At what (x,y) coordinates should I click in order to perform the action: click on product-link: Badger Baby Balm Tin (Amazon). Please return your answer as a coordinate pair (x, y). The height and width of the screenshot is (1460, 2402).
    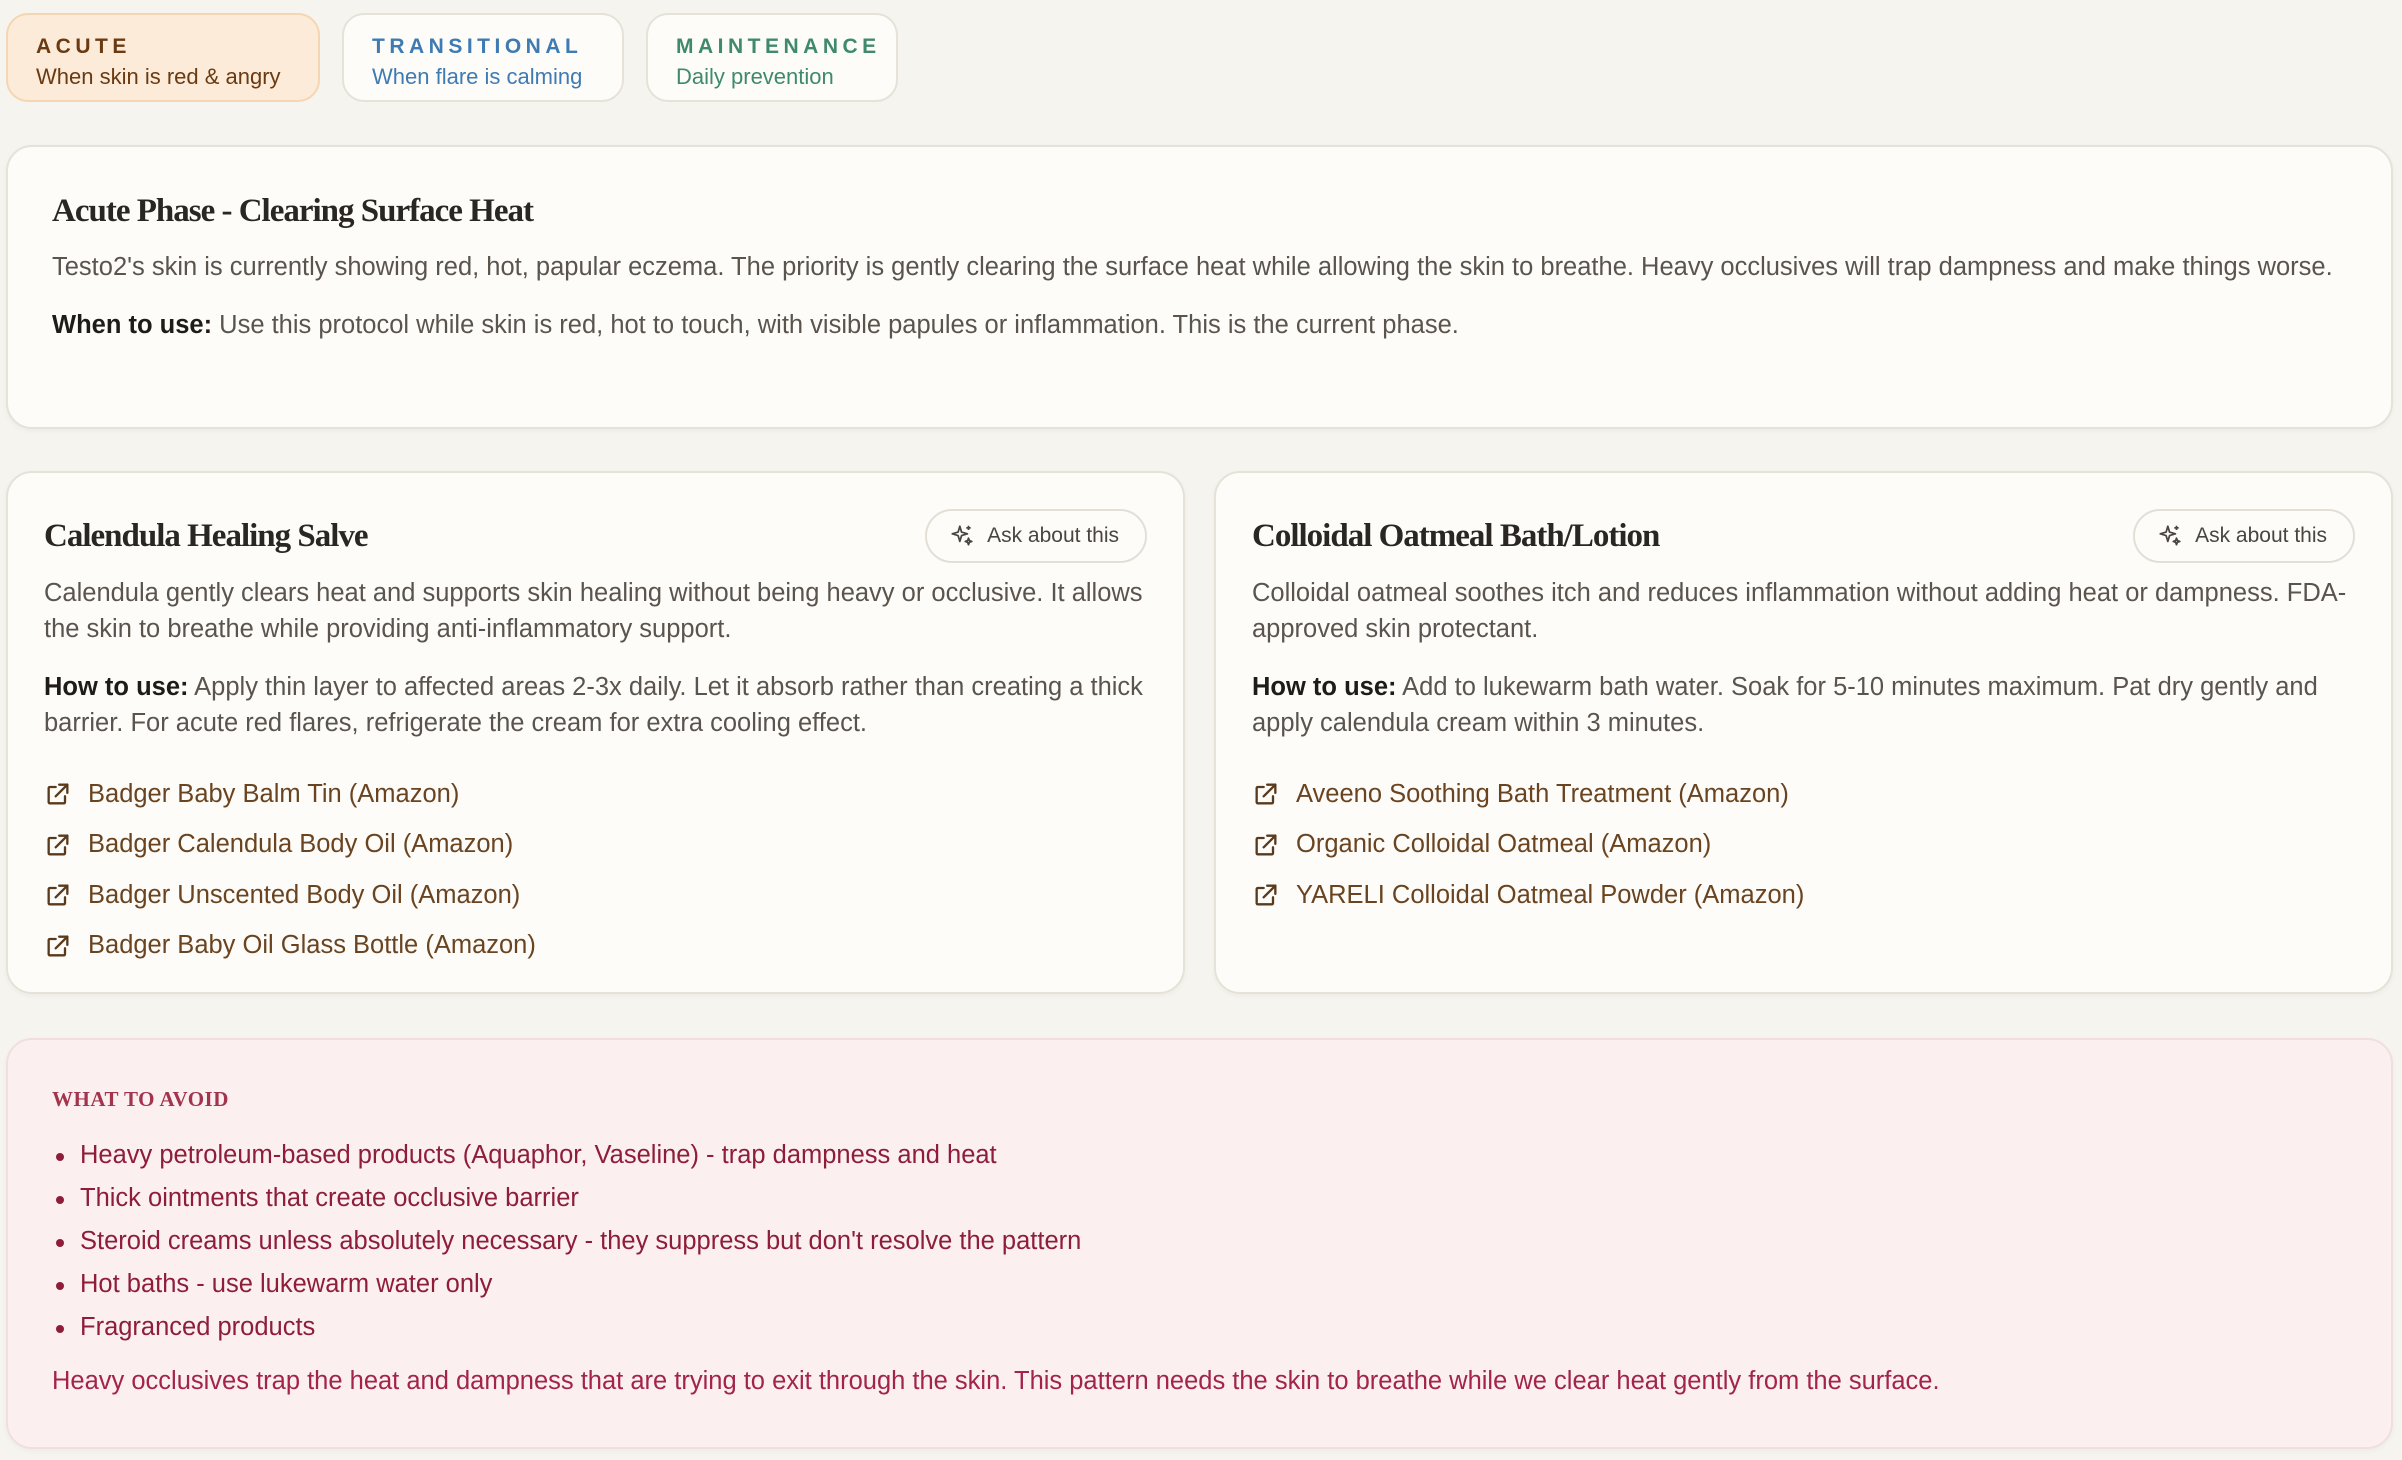
    Looking at the image, I should click on (595, 794).